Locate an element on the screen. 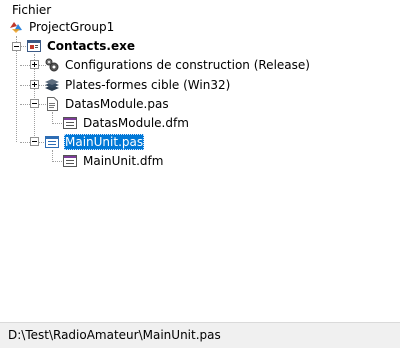  tree-item-main-unit-pas: MainUnit.pas is located at coordinates (94, 142).